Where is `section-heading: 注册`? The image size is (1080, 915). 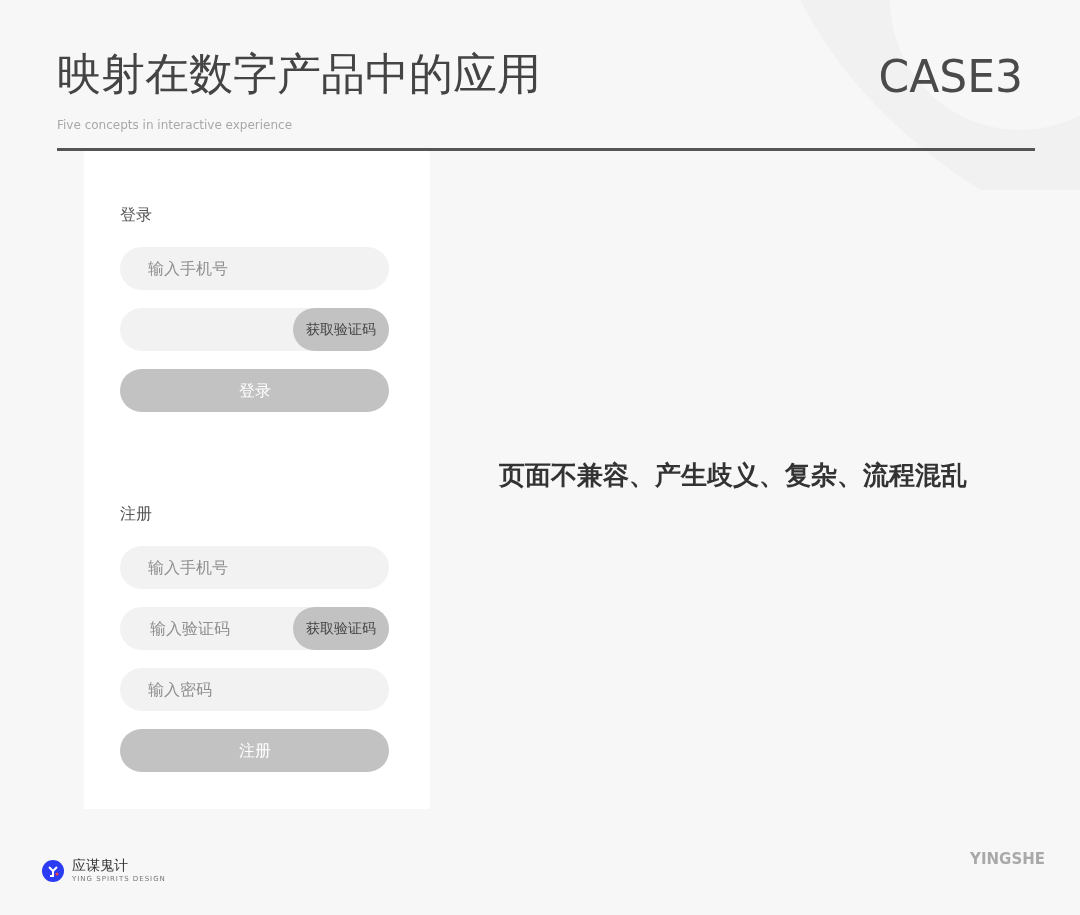 section-heading: 注册 is located at coordinates (136, 514).